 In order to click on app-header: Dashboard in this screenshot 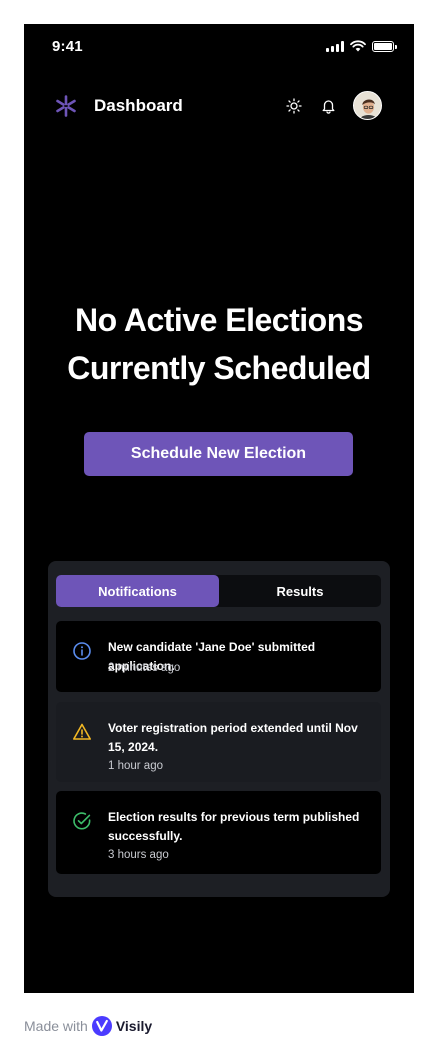, I will do `click(219, 106)`.